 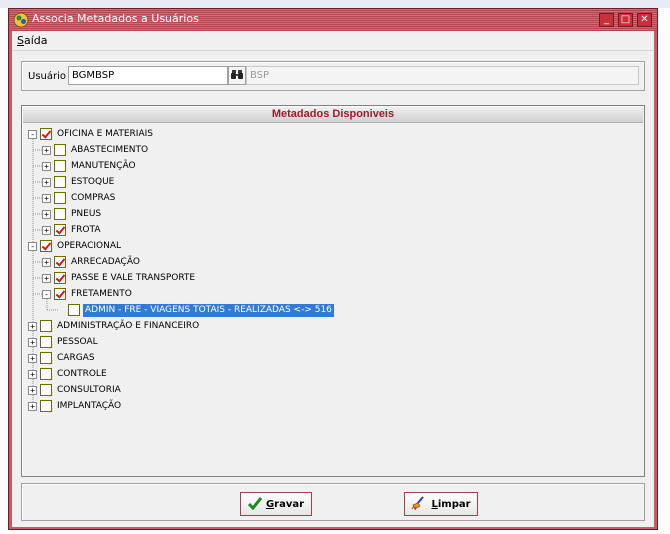 I want to click on tree-node-label: PNEUS, so click(x=86, y=213).